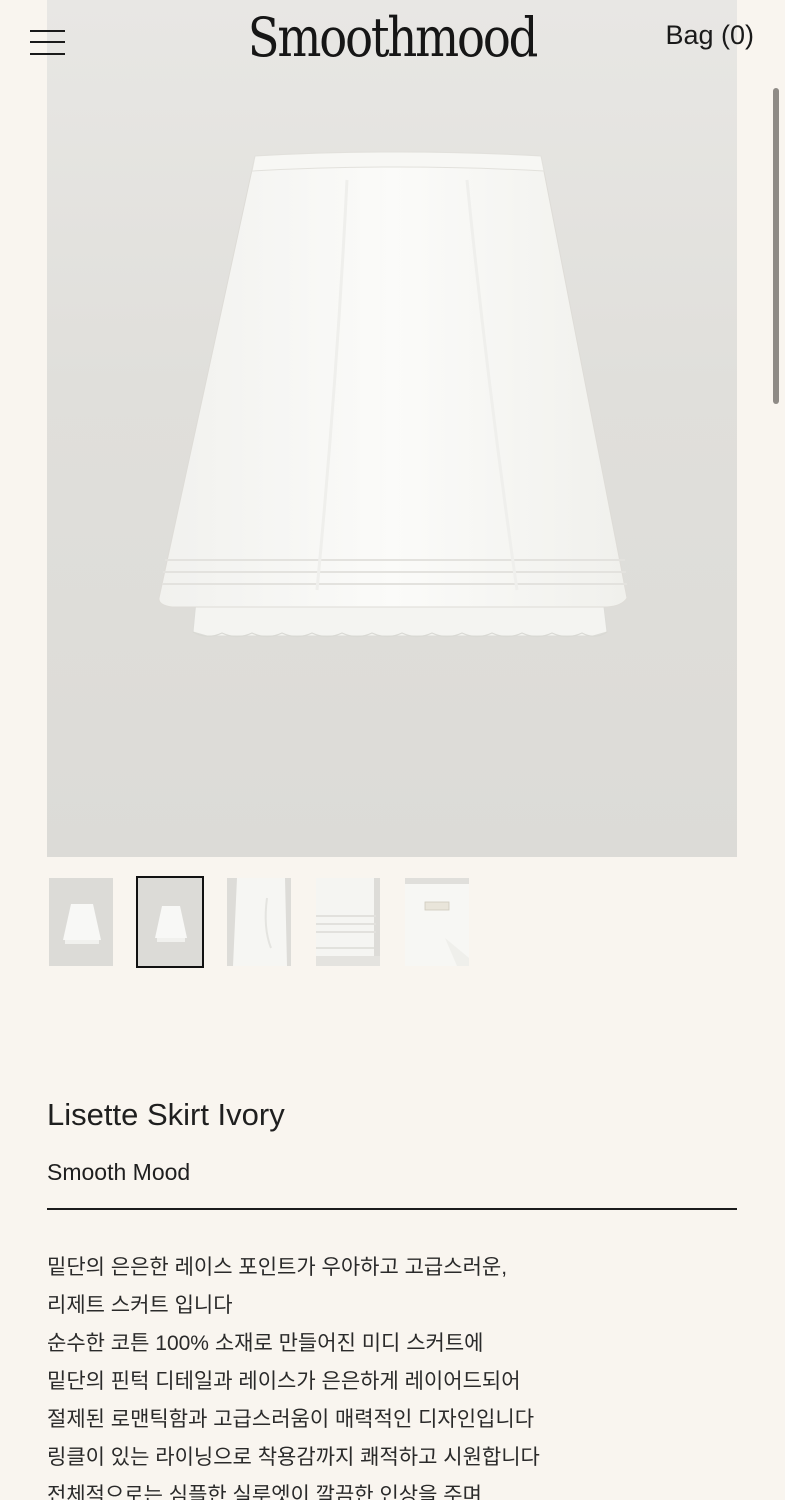  What do you see at coordinates (259, 922) in the screenshot?
I see `skirt-side-detail-thumbnail` at bounding box center [259, 922].